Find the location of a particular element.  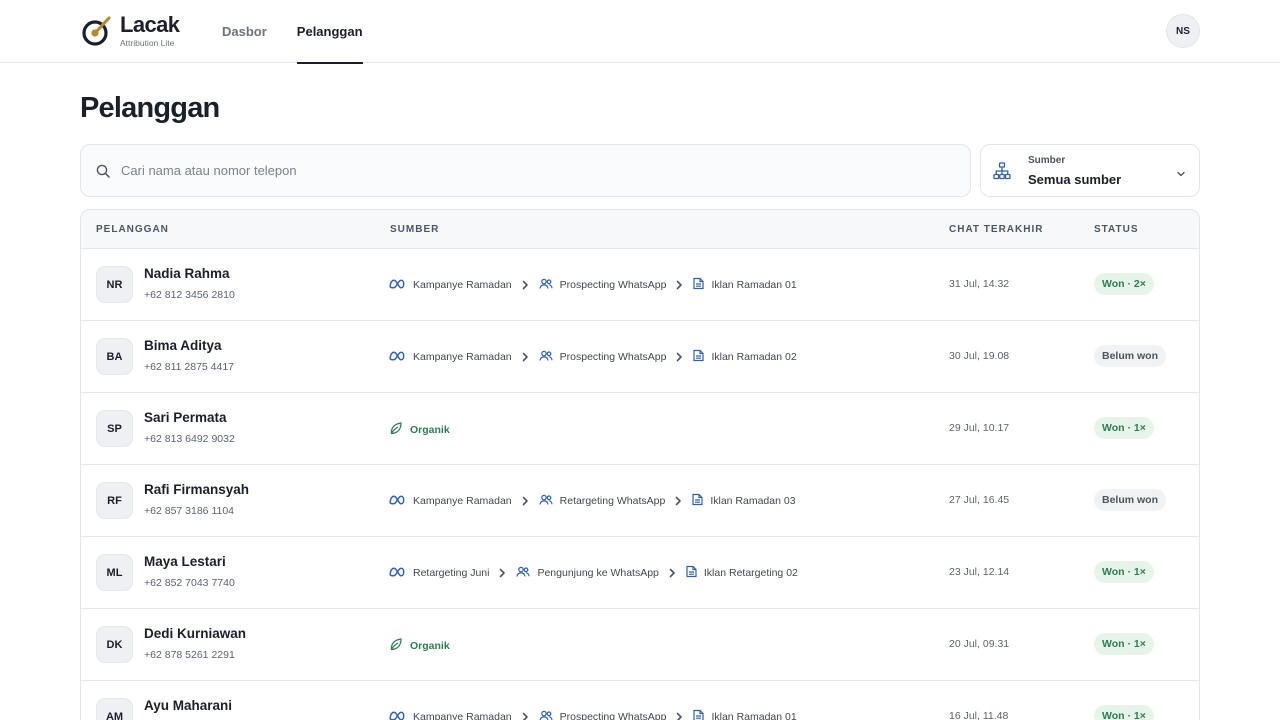

customer-avatar: RF is located at coordinates (114, 500).